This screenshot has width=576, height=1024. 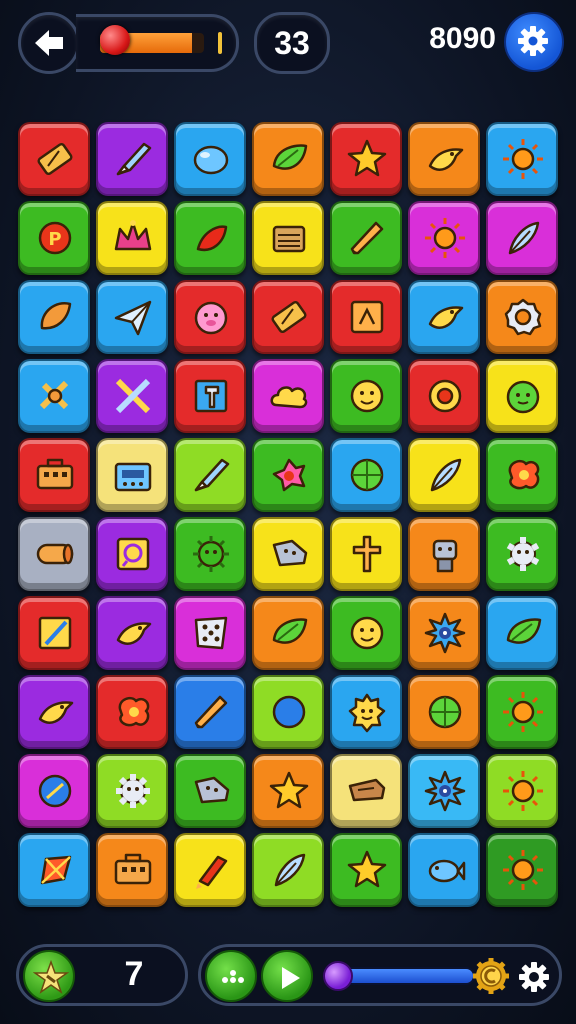 I want to click on radio-icon, so click(x=133, y=477).